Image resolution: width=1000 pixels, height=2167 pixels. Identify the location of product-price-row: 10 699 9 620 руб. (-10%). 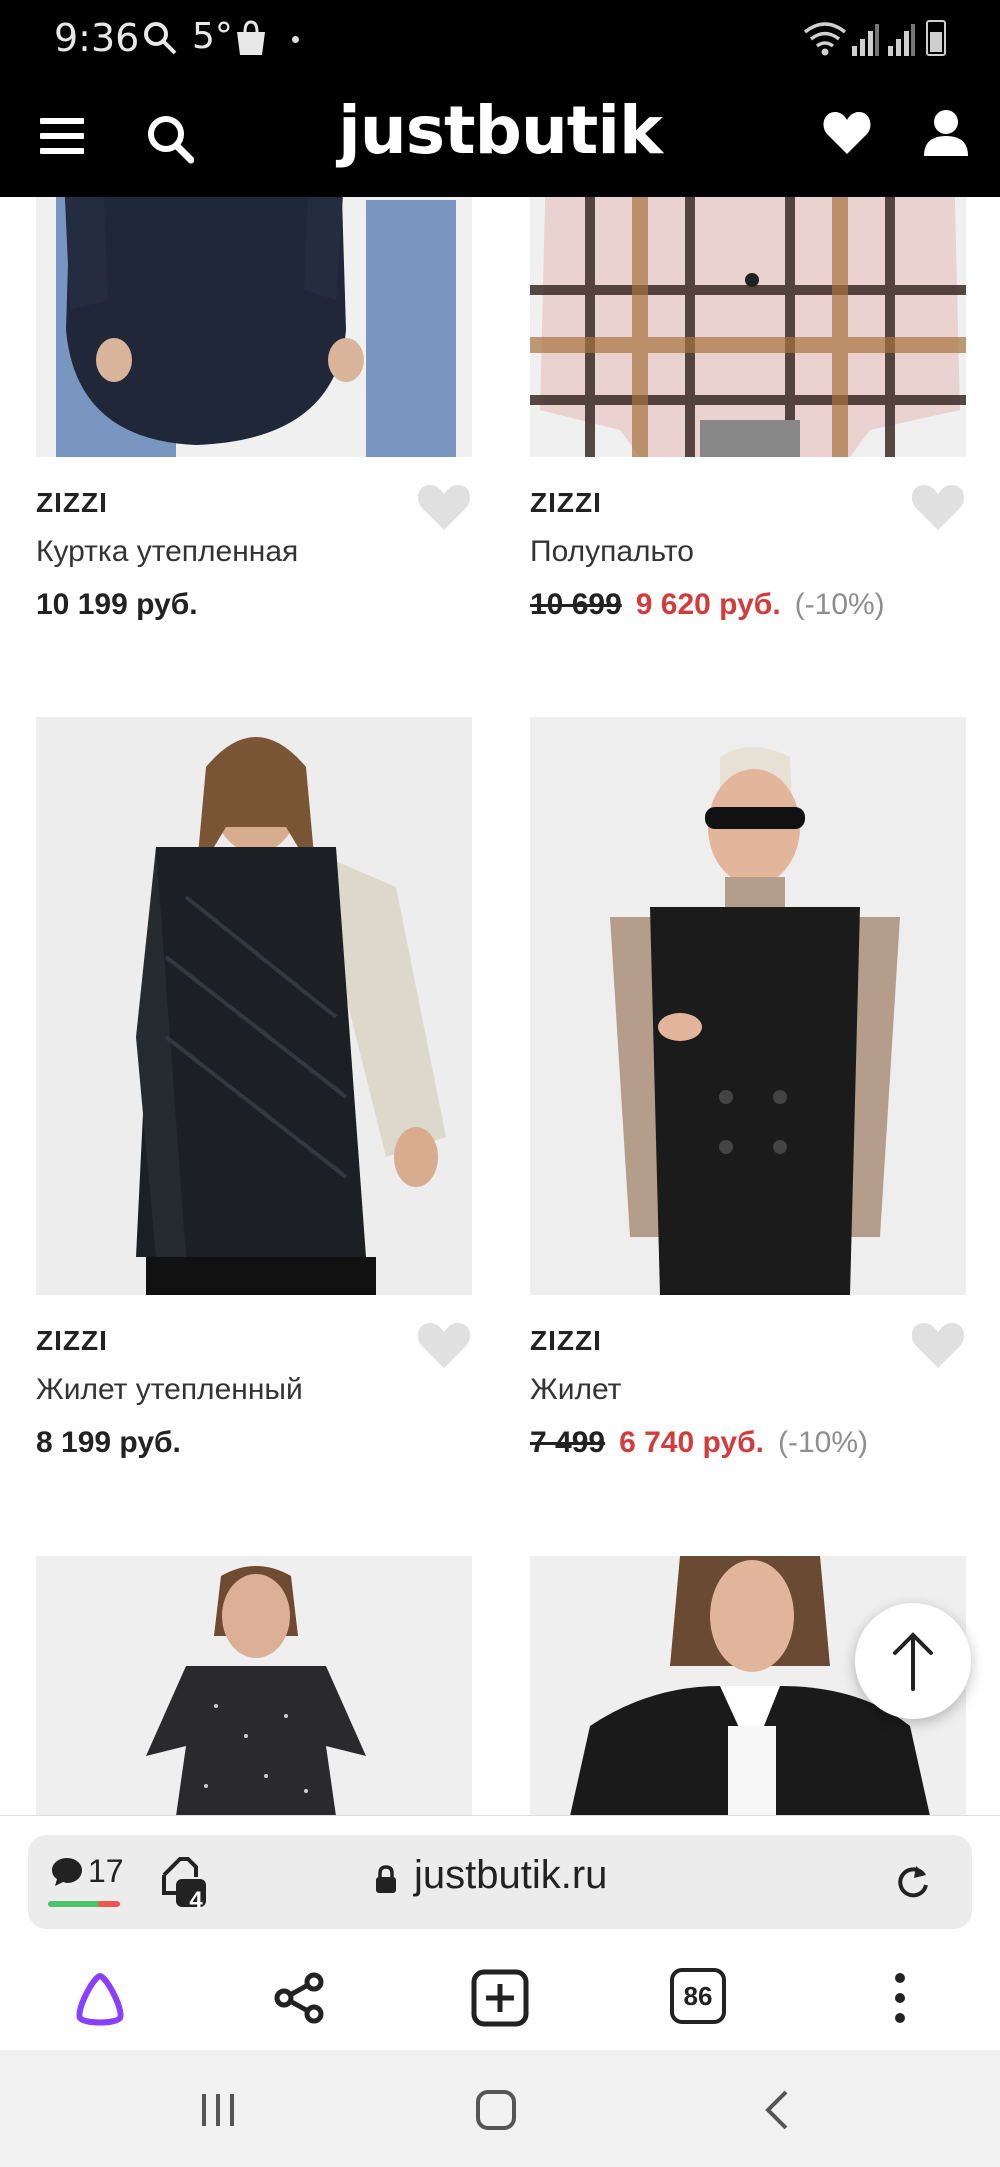
(707, 605).